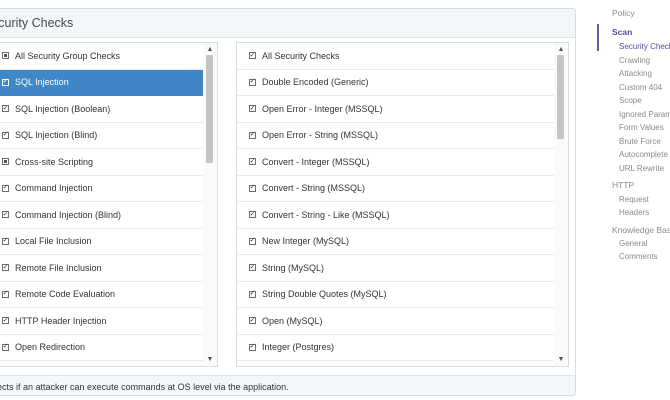 This screenshot has width=670, height=400. What do you see at coordinates (643, 154) in the screenshot?
I see `nav-autocomplete: Autocomplete` at bounding box center [643, 154].